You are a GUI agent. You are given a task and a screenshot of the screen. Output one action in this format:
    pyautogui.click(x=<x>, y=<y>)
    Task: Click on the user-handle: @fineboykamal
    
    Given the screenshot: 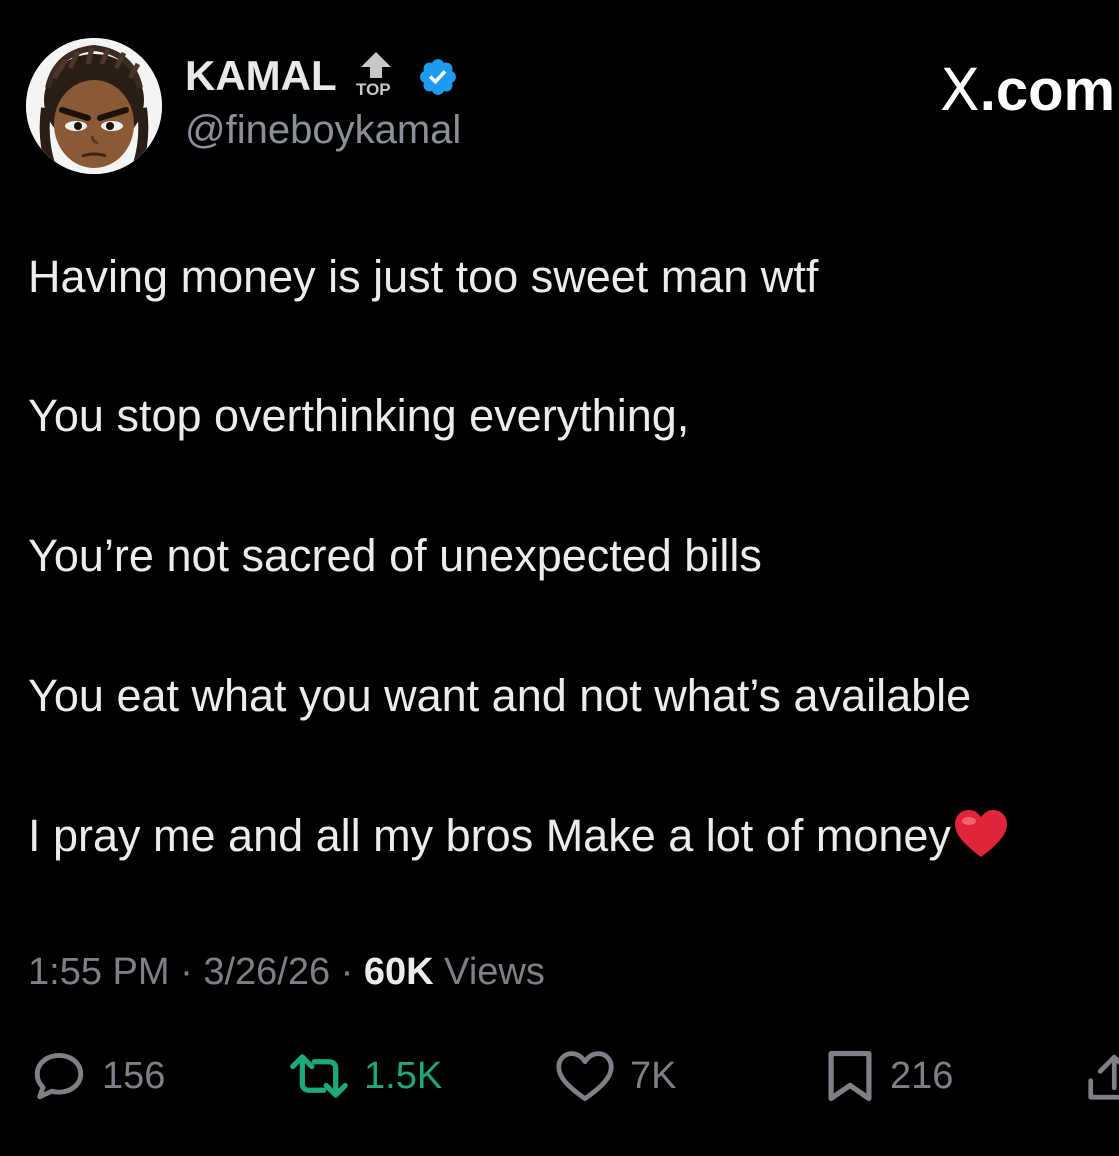 What is the action you would take?
    pyautogui.click(x=323, y=130)
    